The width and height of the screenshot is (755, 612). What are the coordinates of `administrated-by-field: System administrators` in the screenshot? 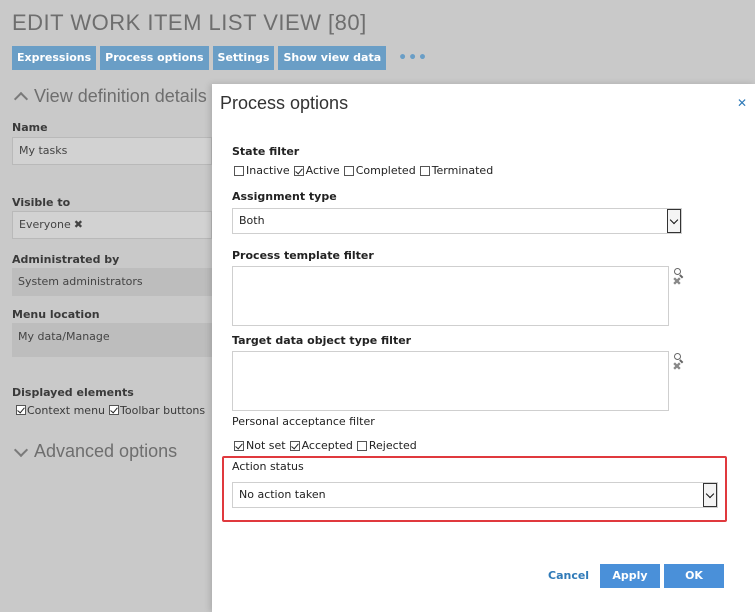 It's located at (112, 282).